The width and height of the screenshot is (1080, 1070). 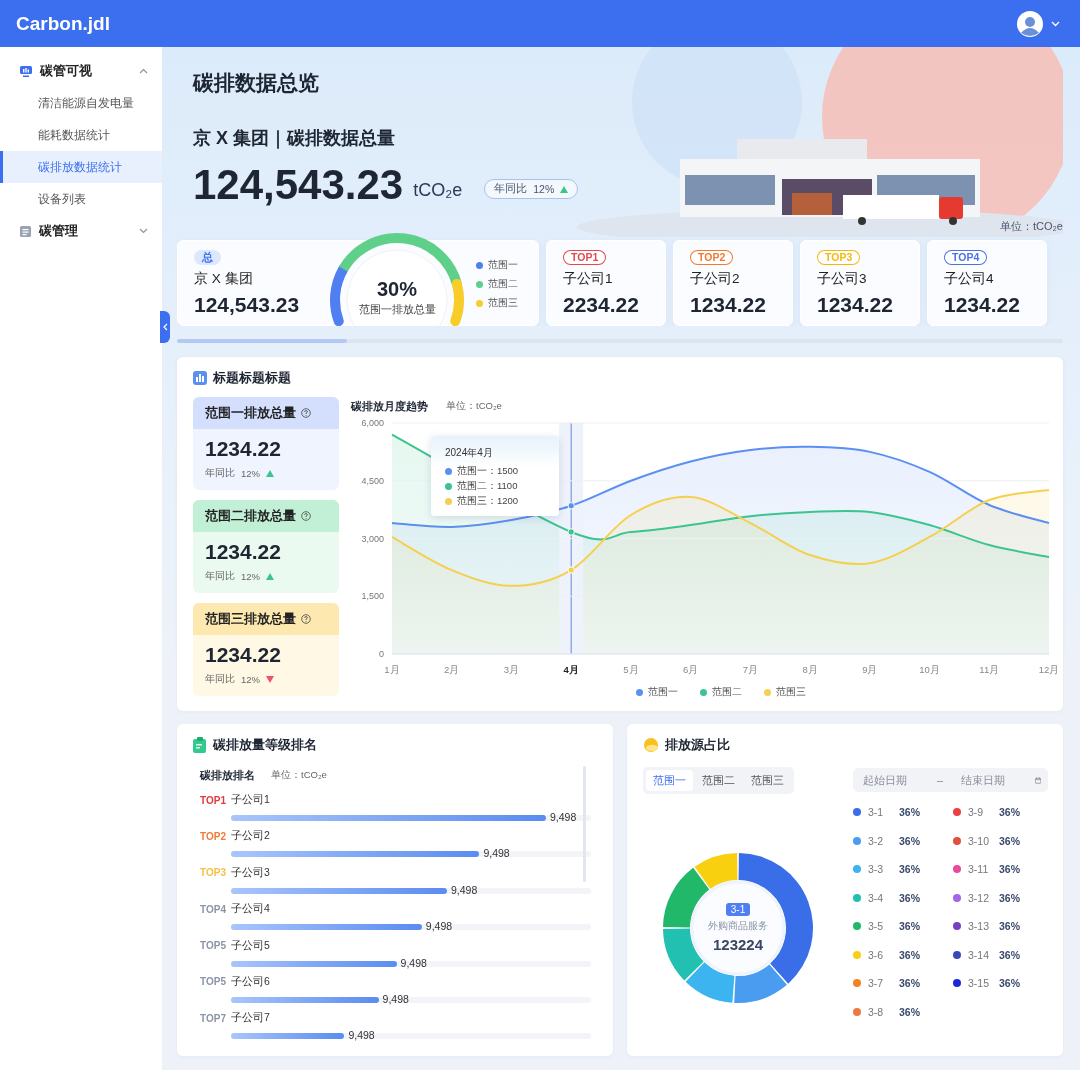 I want to click on scope-title: 范围一排放总量, so click(x=250, y=413).